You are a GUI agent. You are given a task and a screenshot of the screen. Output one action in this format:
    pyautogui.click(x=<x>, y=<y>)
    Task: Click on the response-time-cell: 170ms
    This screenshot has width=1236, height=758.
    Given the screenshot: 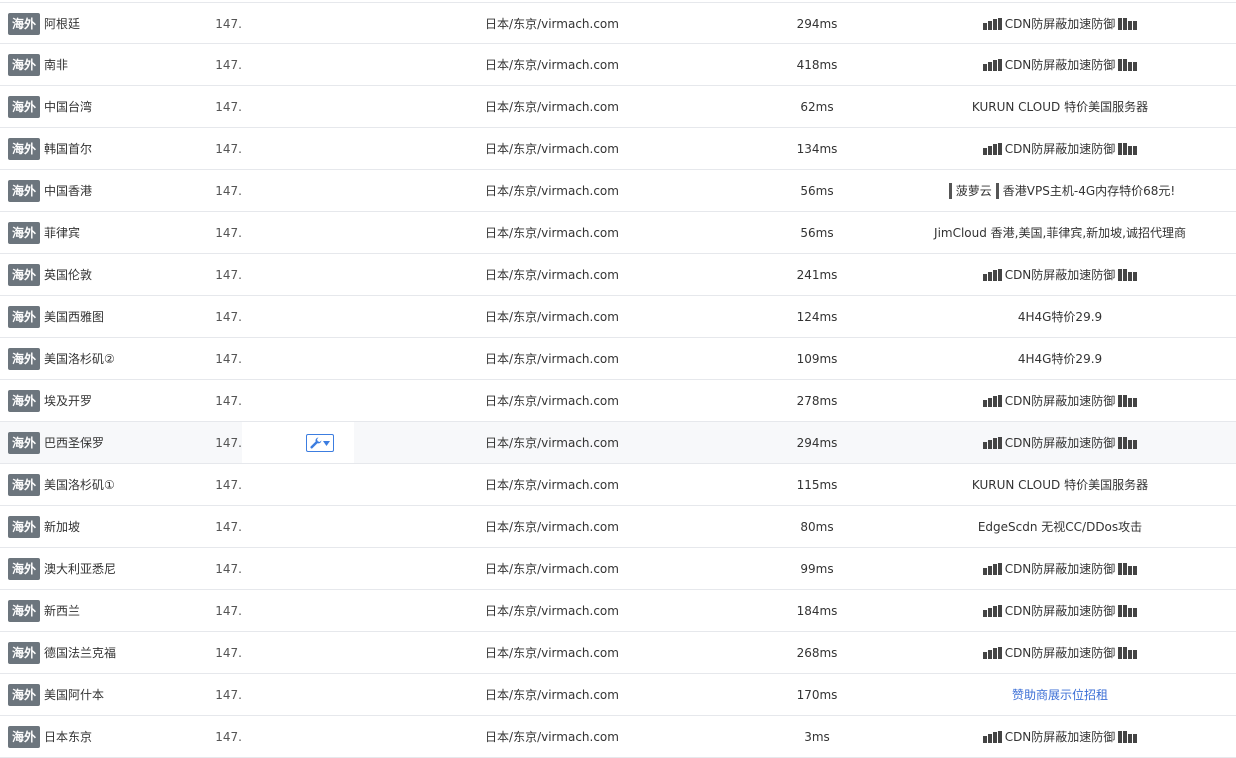 What is the action you would take?
    pyautogui.click(x=817, y=694)
    